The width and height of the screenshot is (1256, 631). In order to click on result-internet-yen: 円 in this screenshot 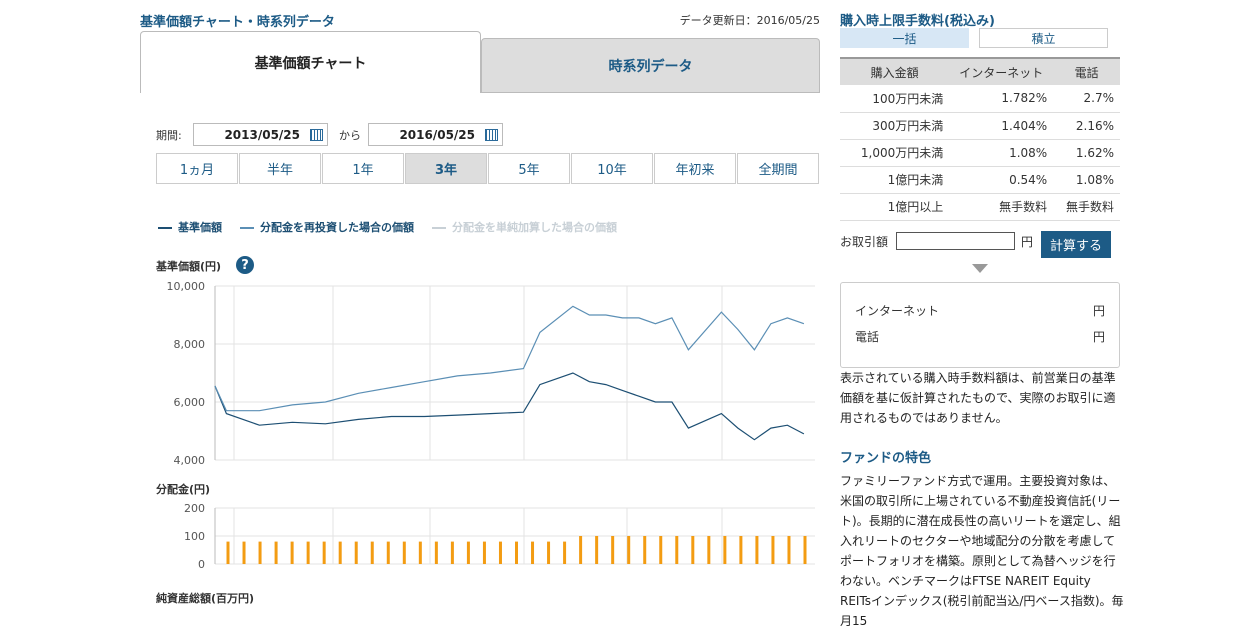, I will do `click(1098, 311)`.